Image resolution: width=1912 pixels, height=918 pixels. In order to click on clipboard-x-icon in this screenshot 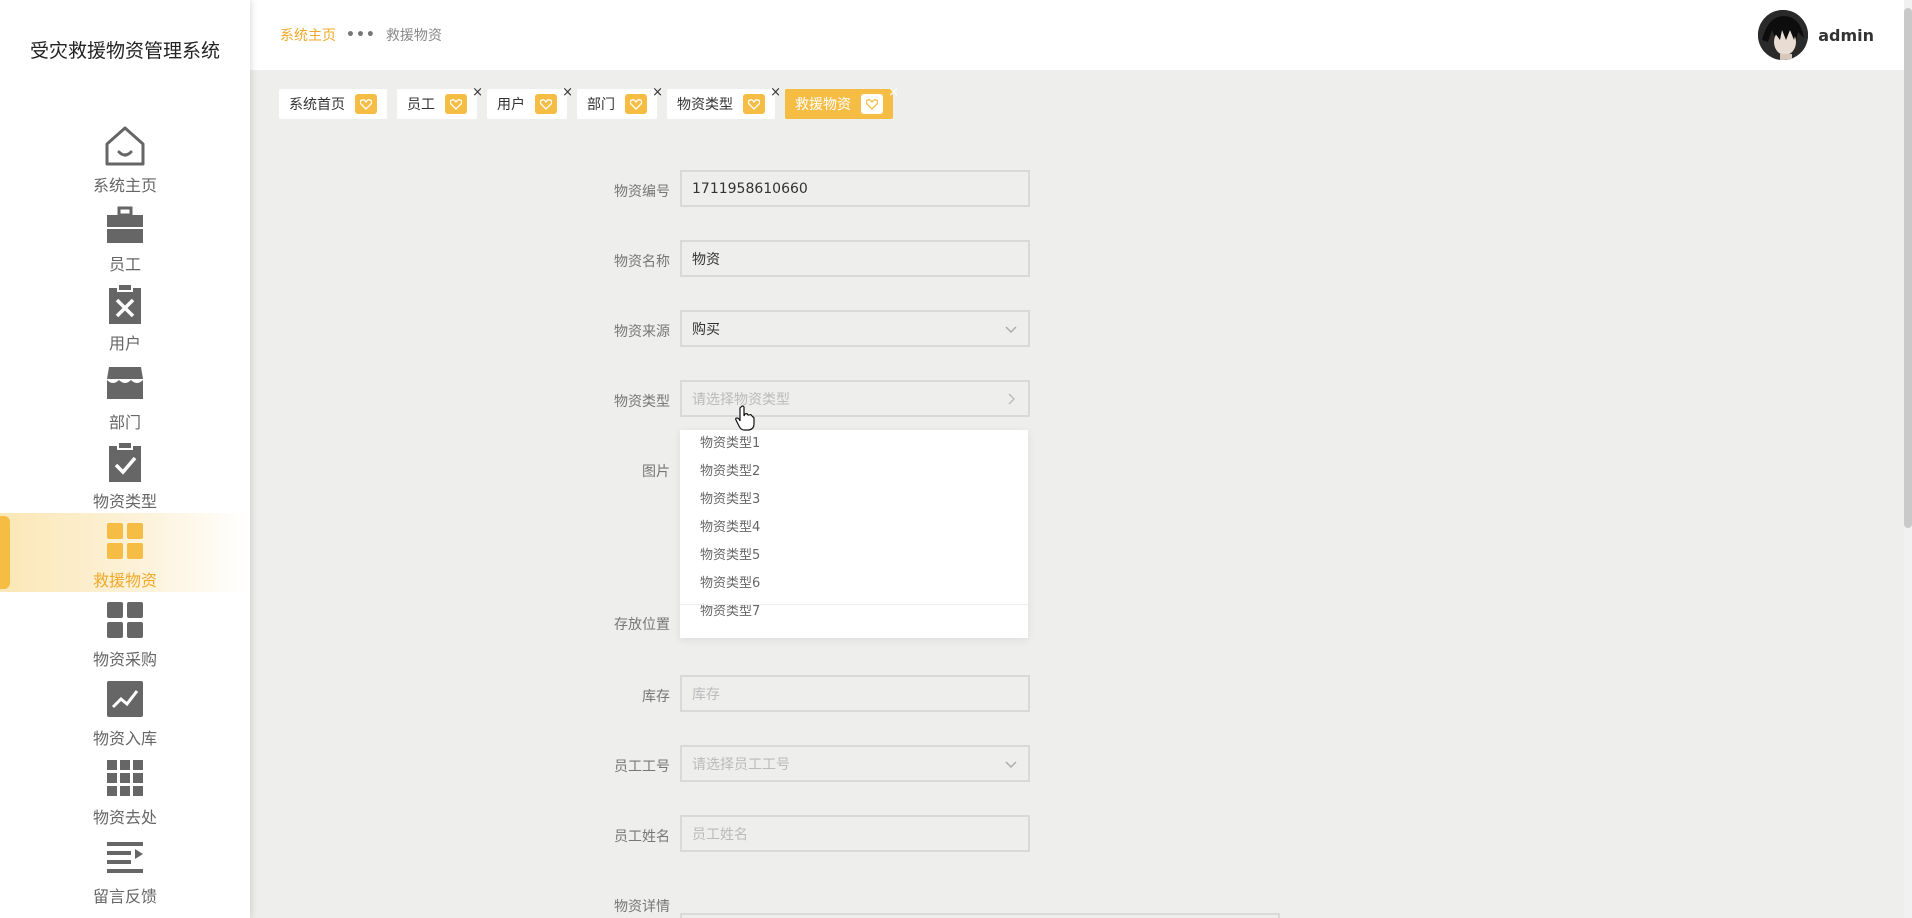, I will do `click(125, 304)`.